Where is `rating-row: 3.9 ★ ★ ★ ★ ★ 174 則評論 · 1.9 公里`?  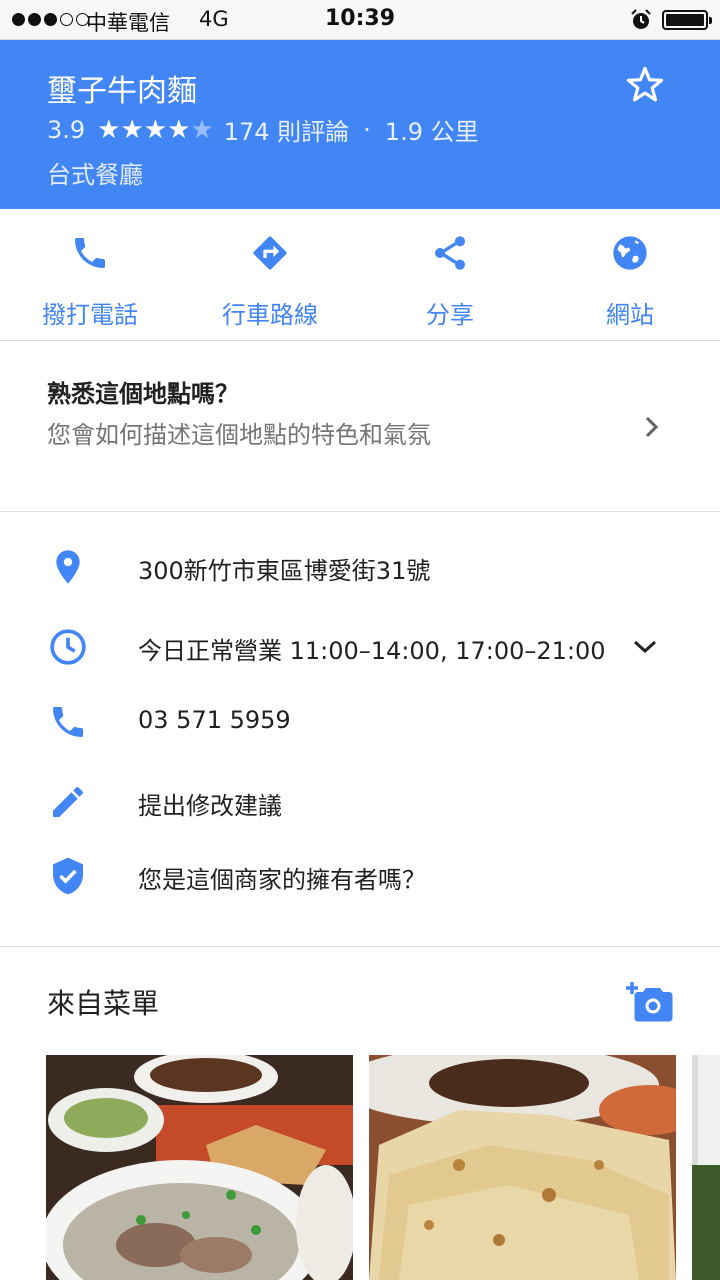
rating-row: 3.9 ★ ★ ★ ★ ★ 174 則評論 · 1.9 公里 is located at coordinates (263, 129).